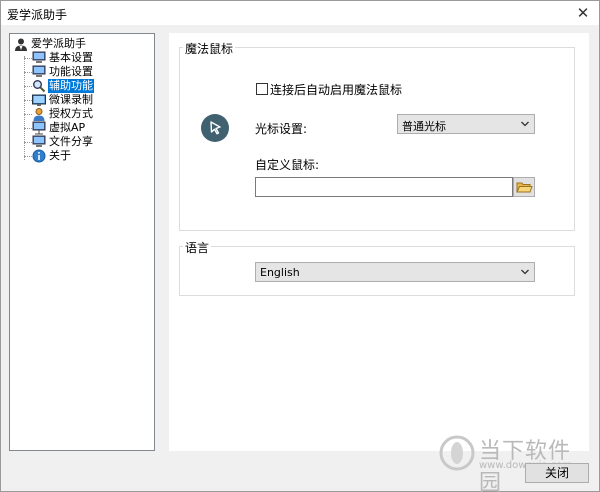 The image size is (600, 492). What do you see at coordinates (71, 86) in the screenshot?
I see `tree-item-label: 辅助功能` at bounding box center [71, 86].